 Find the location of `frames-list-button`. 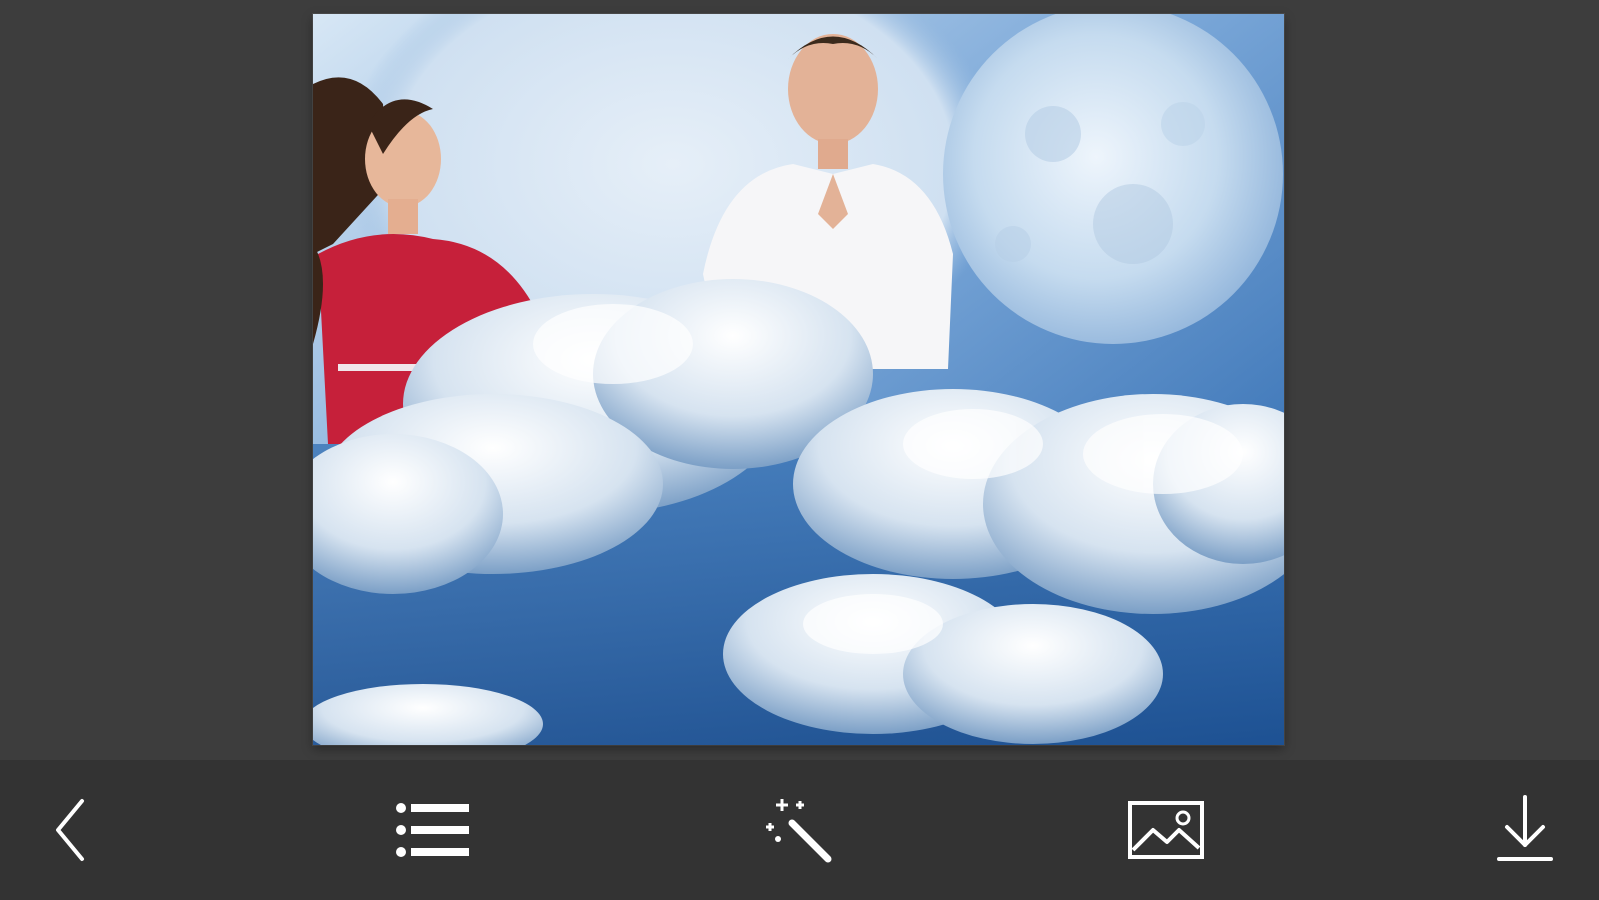

frames-list-button is located at coordinates (433, 830).